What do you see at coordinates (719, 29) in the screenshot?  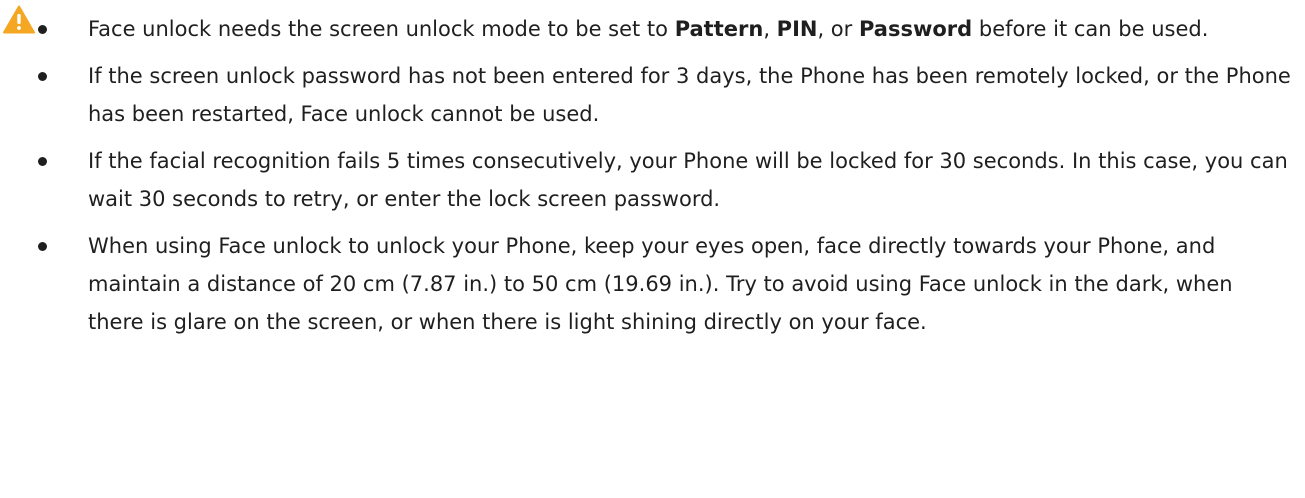 I see `mode-pattern: Pattern` at bounding box center [719, 29].